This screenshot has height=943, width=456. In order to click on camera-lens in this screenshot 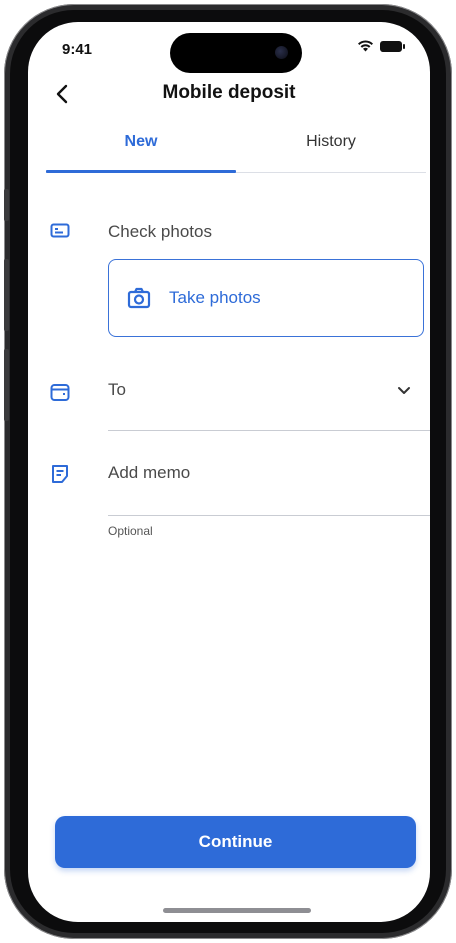, I will do `click(281, 52)`.